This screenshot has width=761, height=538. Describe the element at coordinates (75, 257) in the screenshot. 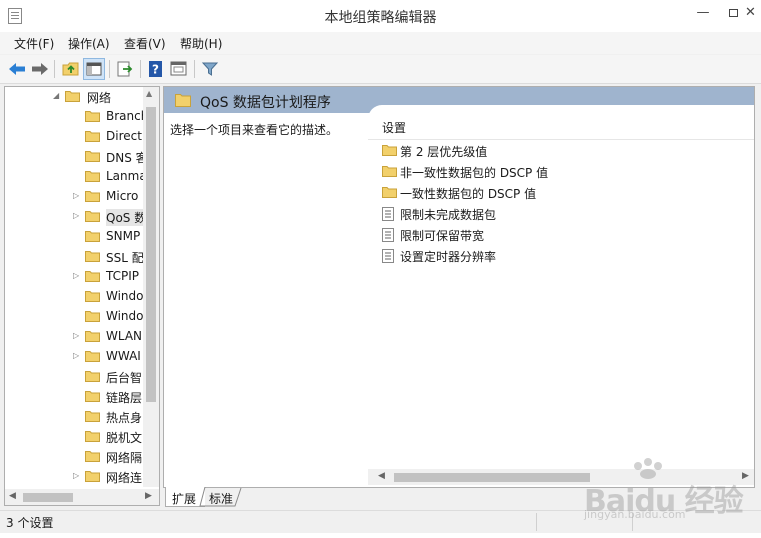

I see `tree-item: SSL 配` at that location.